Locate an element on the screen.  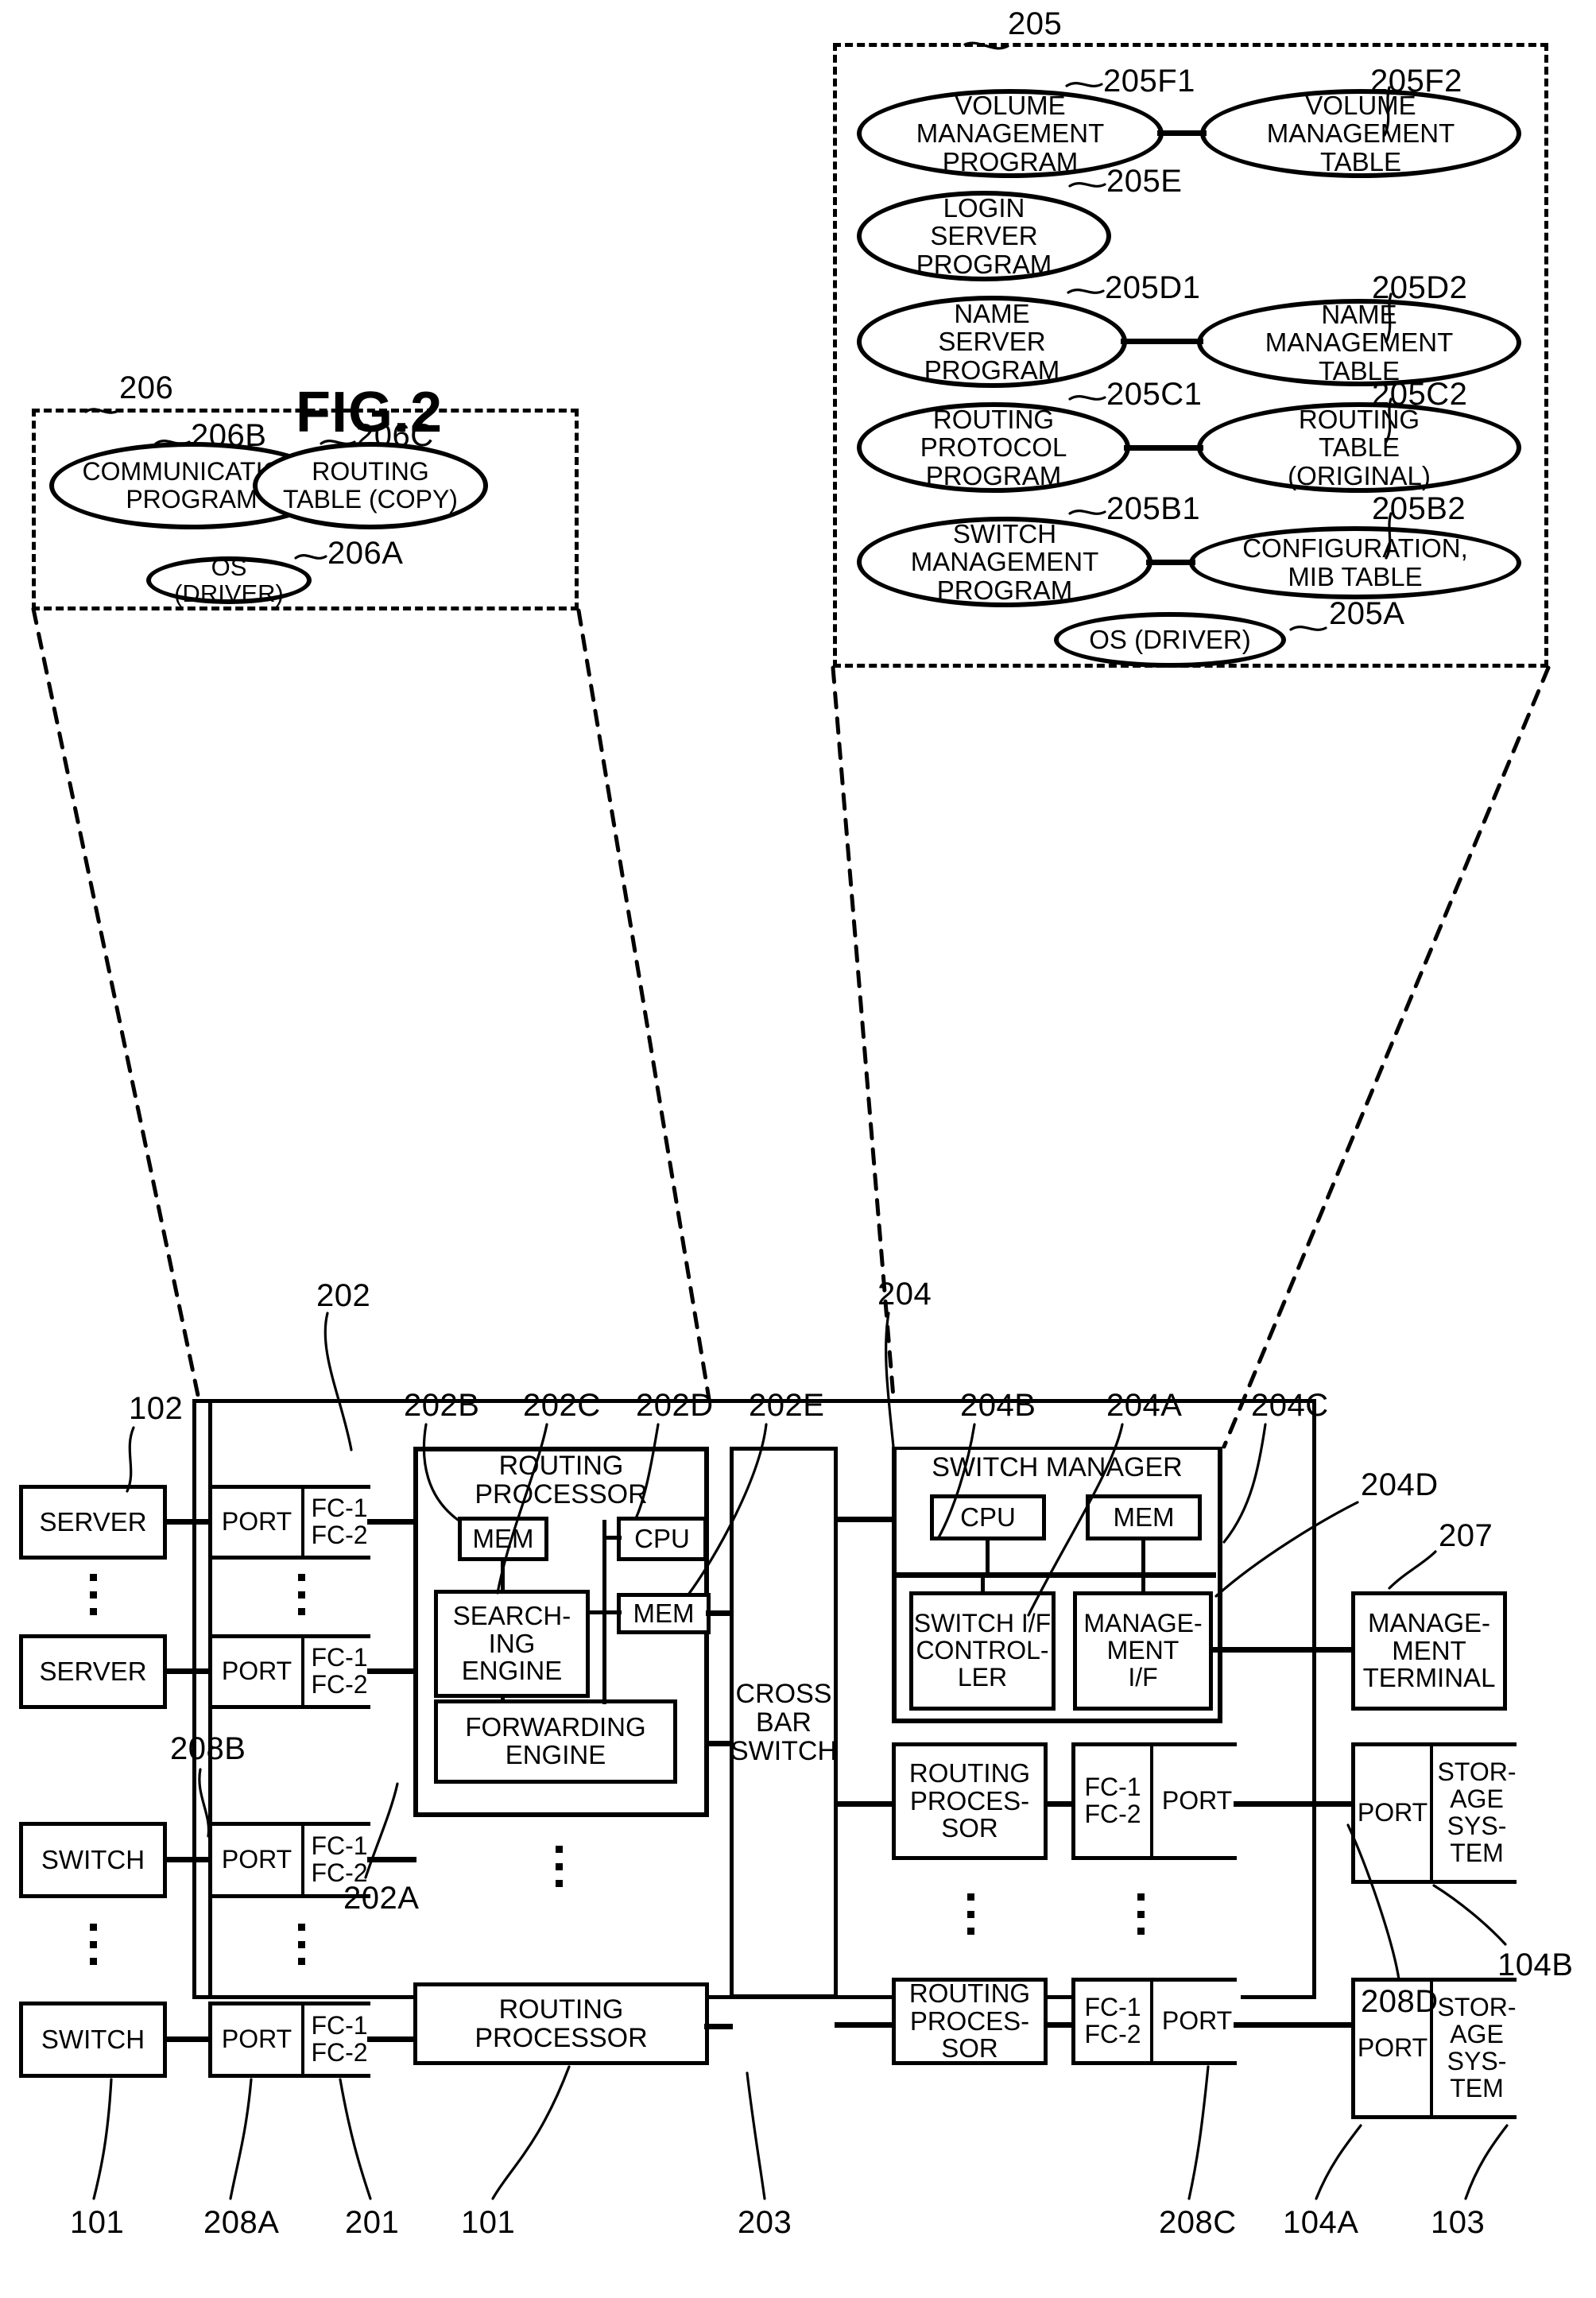
link-forward-crossbar is located at coordinates (718, 1743).